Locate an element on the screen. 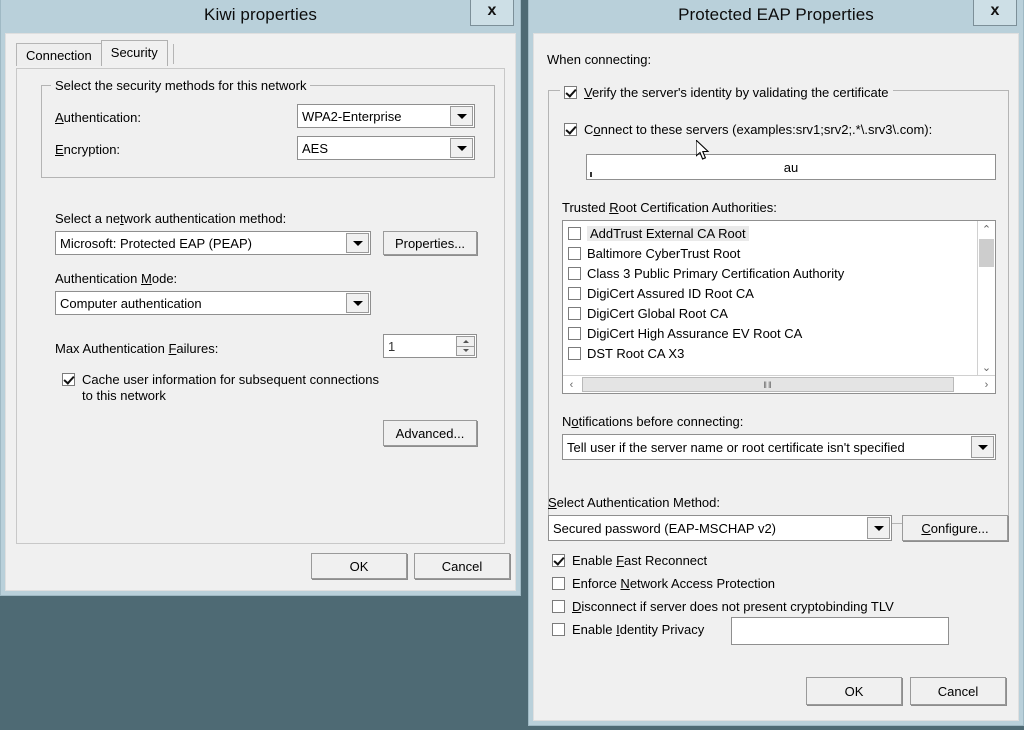 This screenshot has height=730, width=1024. peap-titlebar: Protected EAP Properties x is located at coordinates (776, 16).